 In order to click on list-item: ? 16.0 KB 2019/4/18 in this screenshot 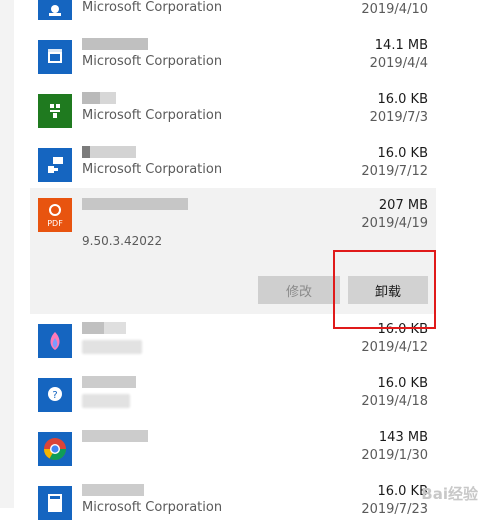, I will do `click(233, 397)`.